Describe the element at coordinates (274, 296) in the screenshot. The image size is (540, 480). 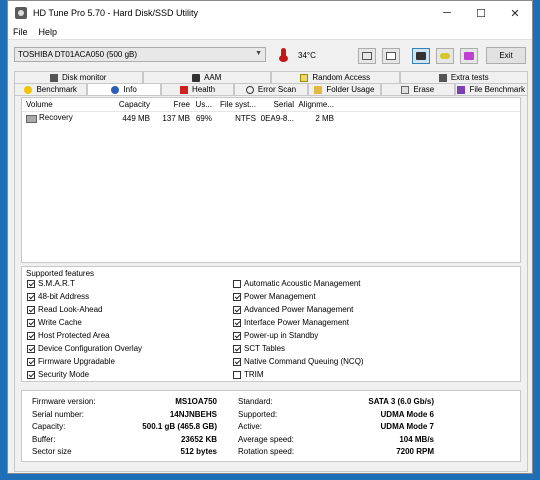
I see `feature-right-1: Power Management` at that location.